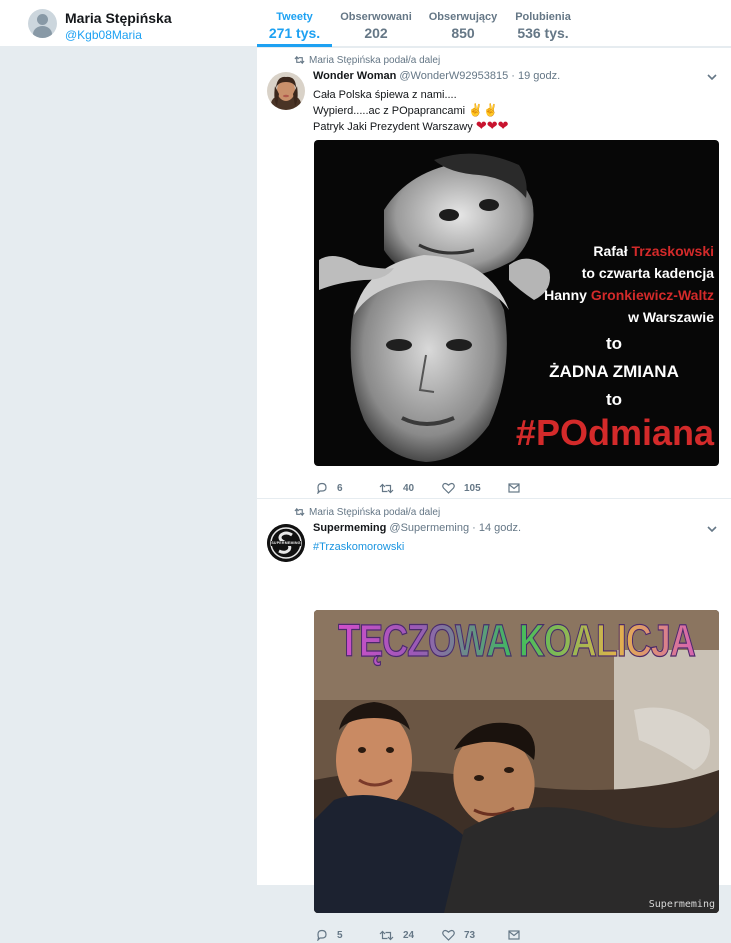 The image size is (731, 943). Describe the element at coordinates (294, 17) in the screenshot. I see `tab-tweets-label: Tweety` at that location.